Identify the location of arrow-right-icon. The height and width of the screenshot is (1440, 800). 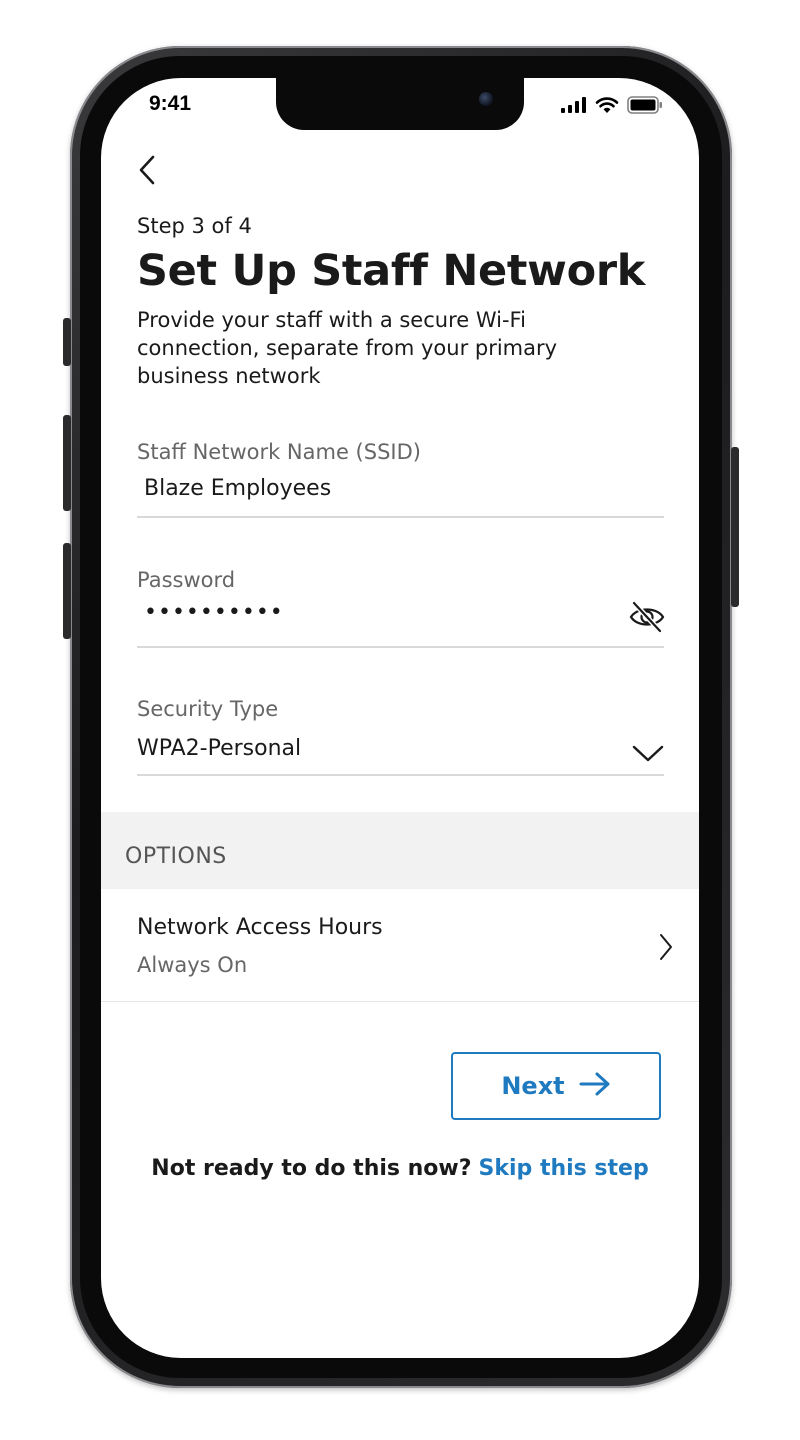
(595, 1086).